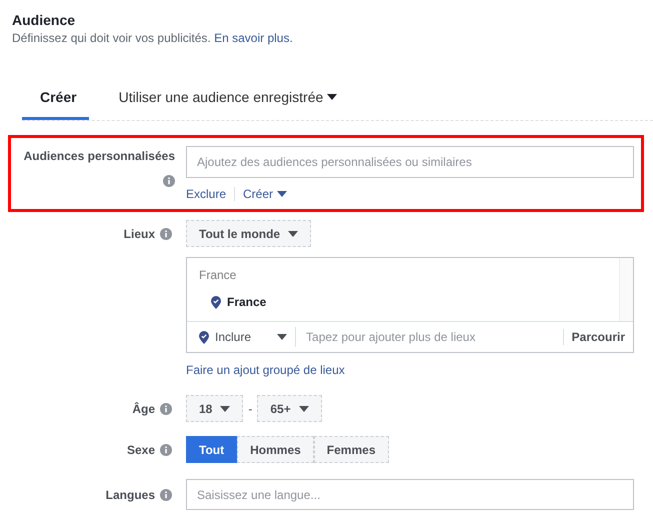 Image resolution: width=653 pixels, height=516 pixels. What do you see at coordinates (215, 408) in the screenshot?
I see `min-age-dropdown: 18` at bounding box center [215, 408].